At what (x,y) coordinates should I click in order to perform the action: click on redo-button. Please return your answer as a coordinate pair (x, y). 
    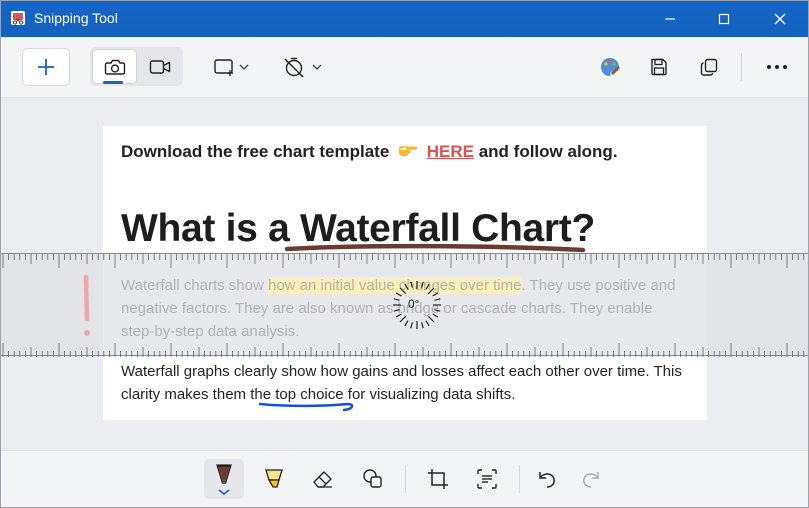
    Looking at the image, I should click on (591, 479).